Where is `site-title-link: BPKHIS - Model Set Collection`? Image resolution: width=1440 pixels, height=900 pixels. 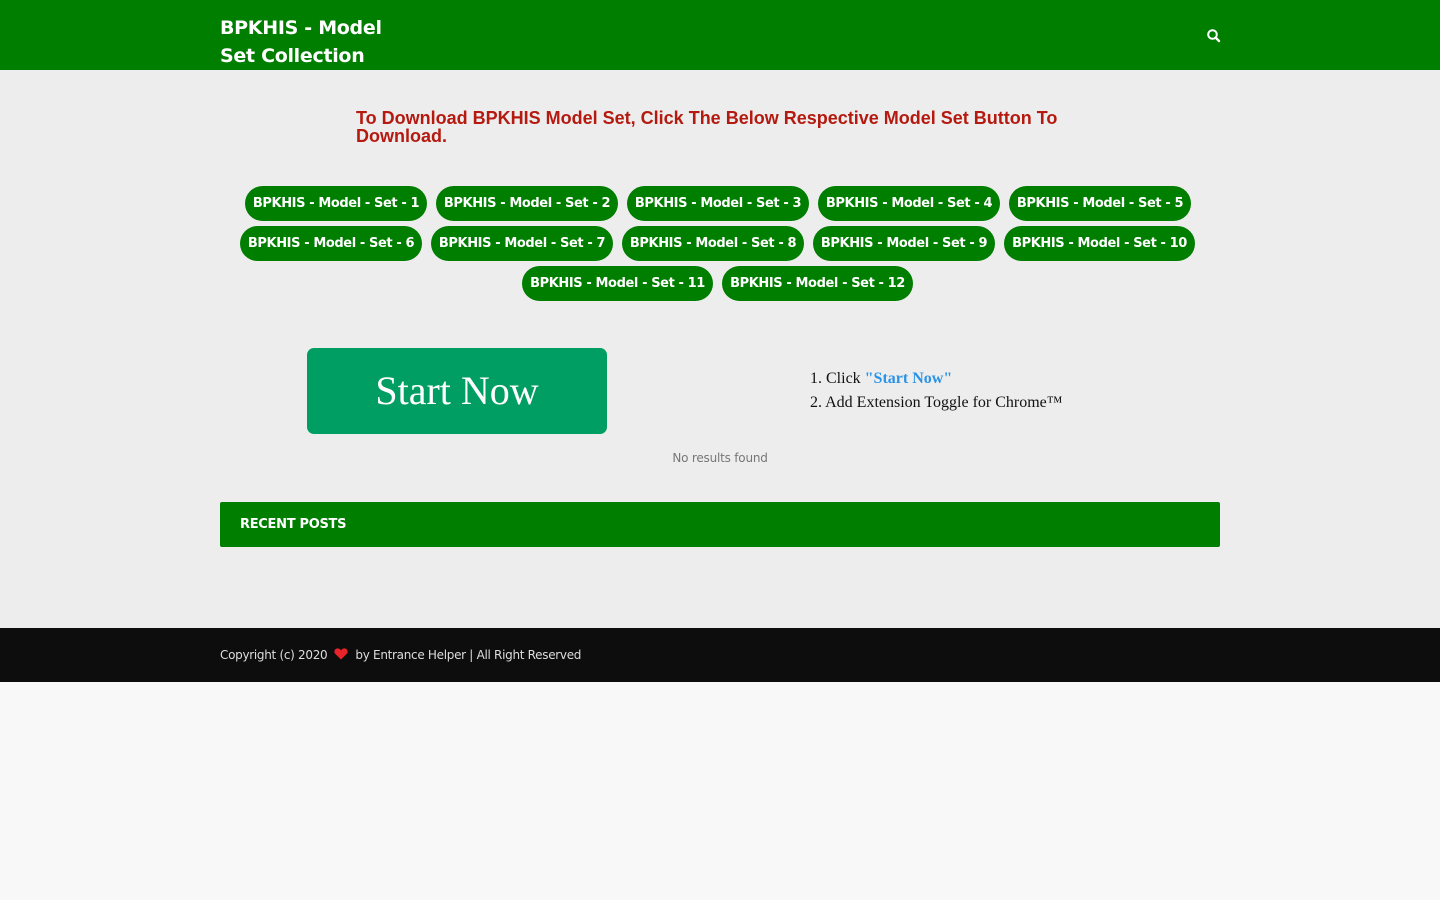 site-title-link: BPKHIS - Model Set Collection is located at coordinates (320, 42).